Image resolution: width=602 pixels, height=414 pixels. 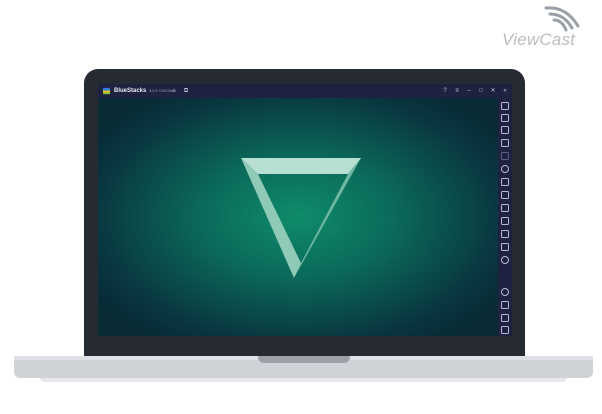 I want to click on bluestacks-logo-icon, so click(x=106, y=90).